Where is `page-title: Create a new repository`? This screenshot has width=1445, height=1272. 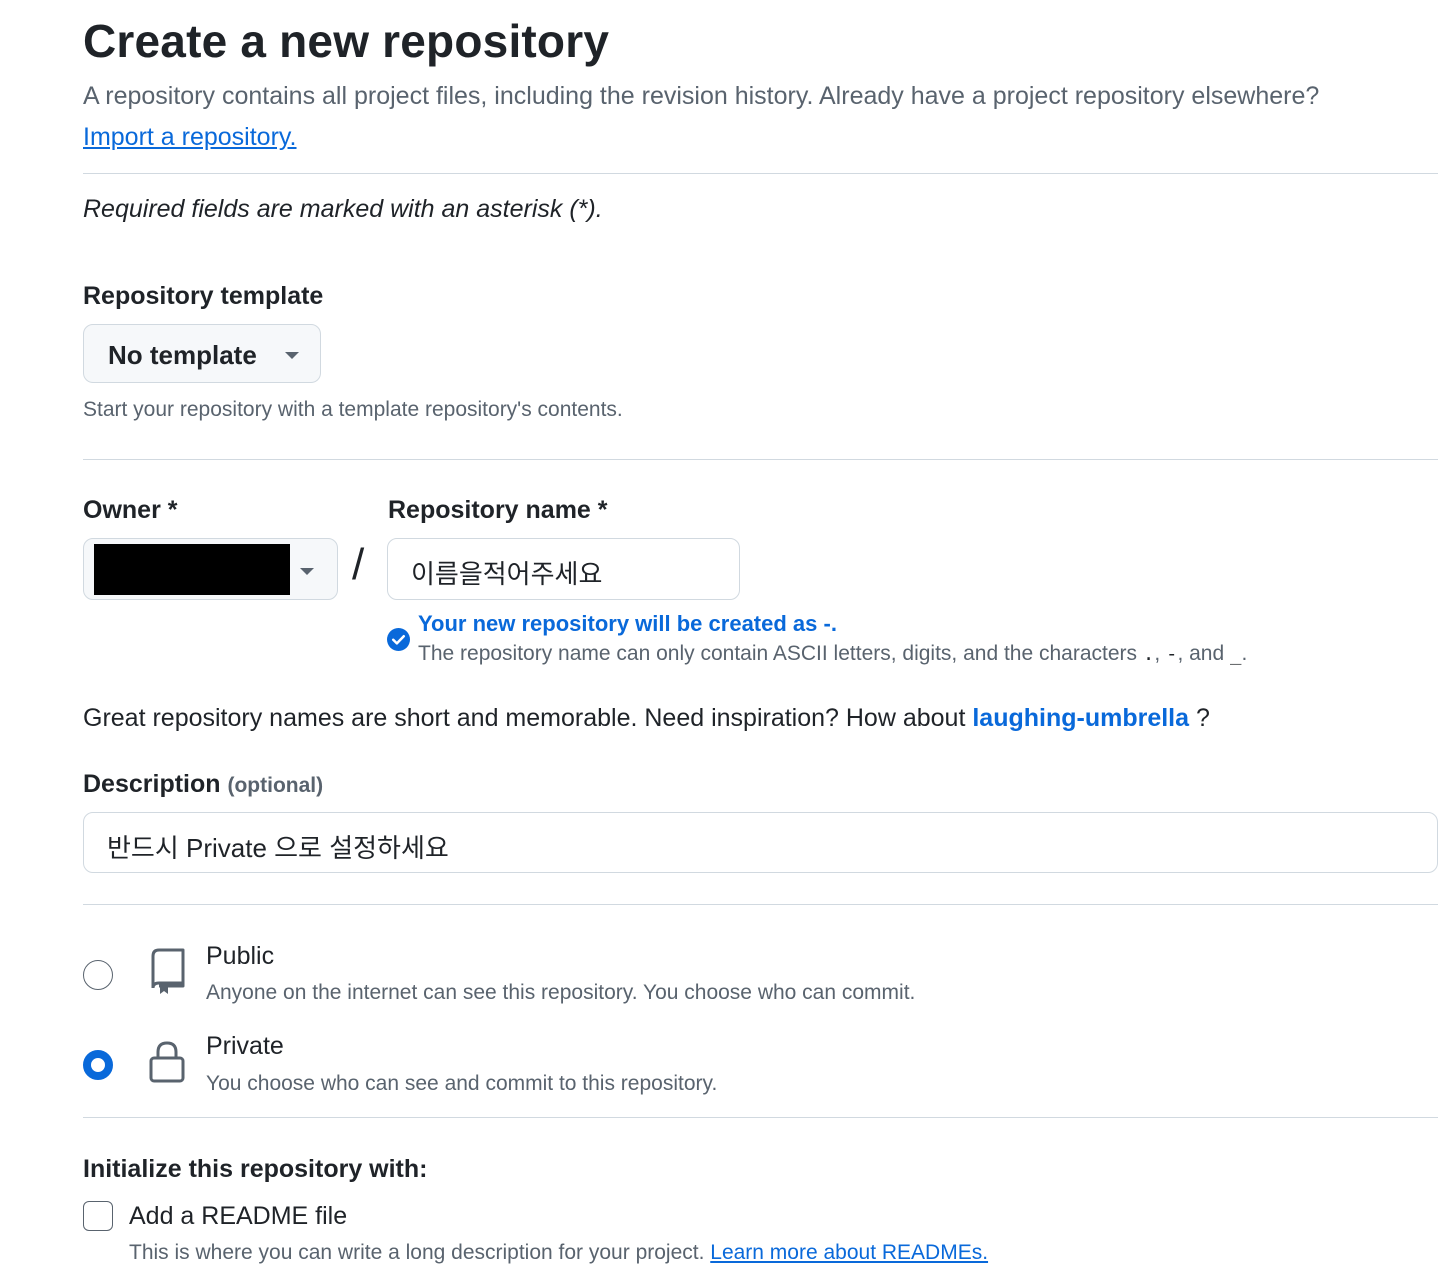 page-title: Create a new repository is located at coordinates (346, 41).